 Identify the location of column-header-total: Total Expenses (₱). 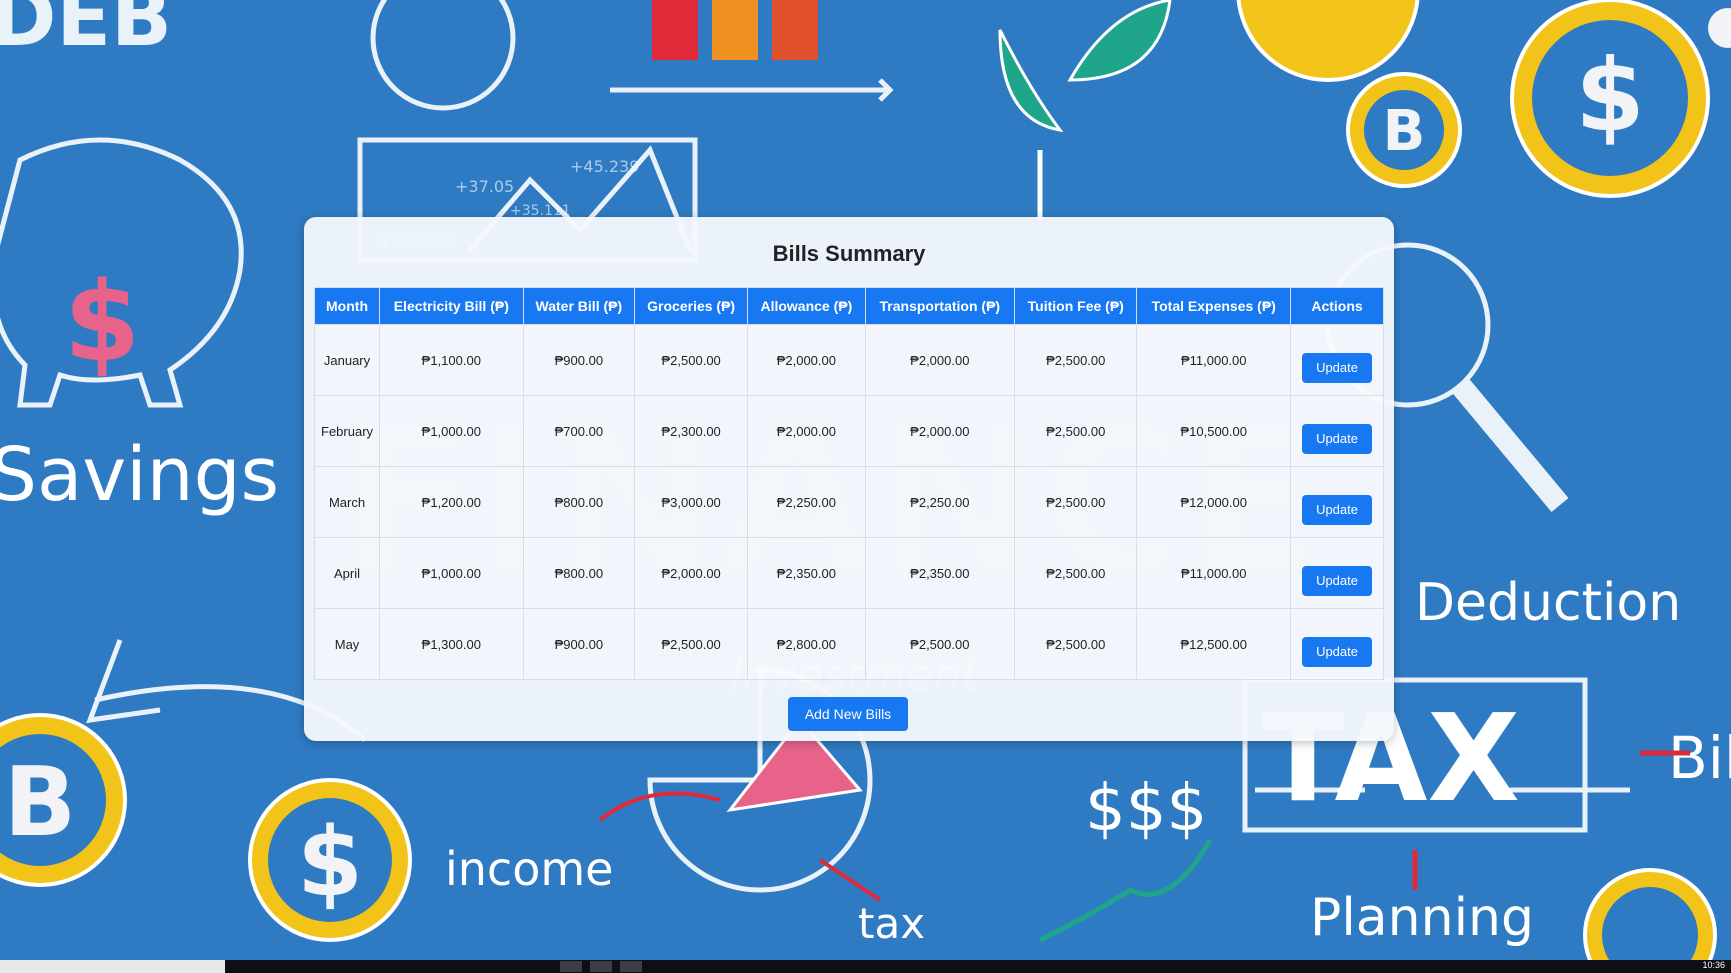
(1214, 306).